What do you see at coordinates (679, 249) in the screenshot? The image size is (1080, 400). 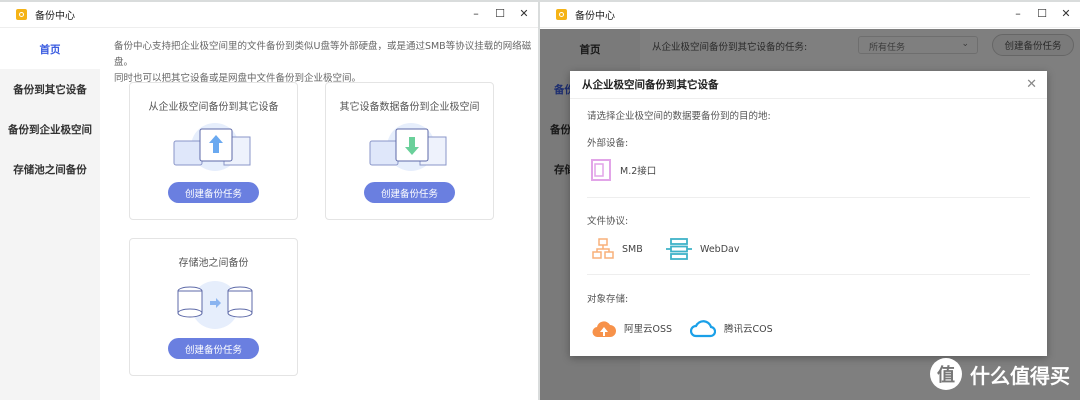 I see `server-icon` at bounding box center [679, 249].